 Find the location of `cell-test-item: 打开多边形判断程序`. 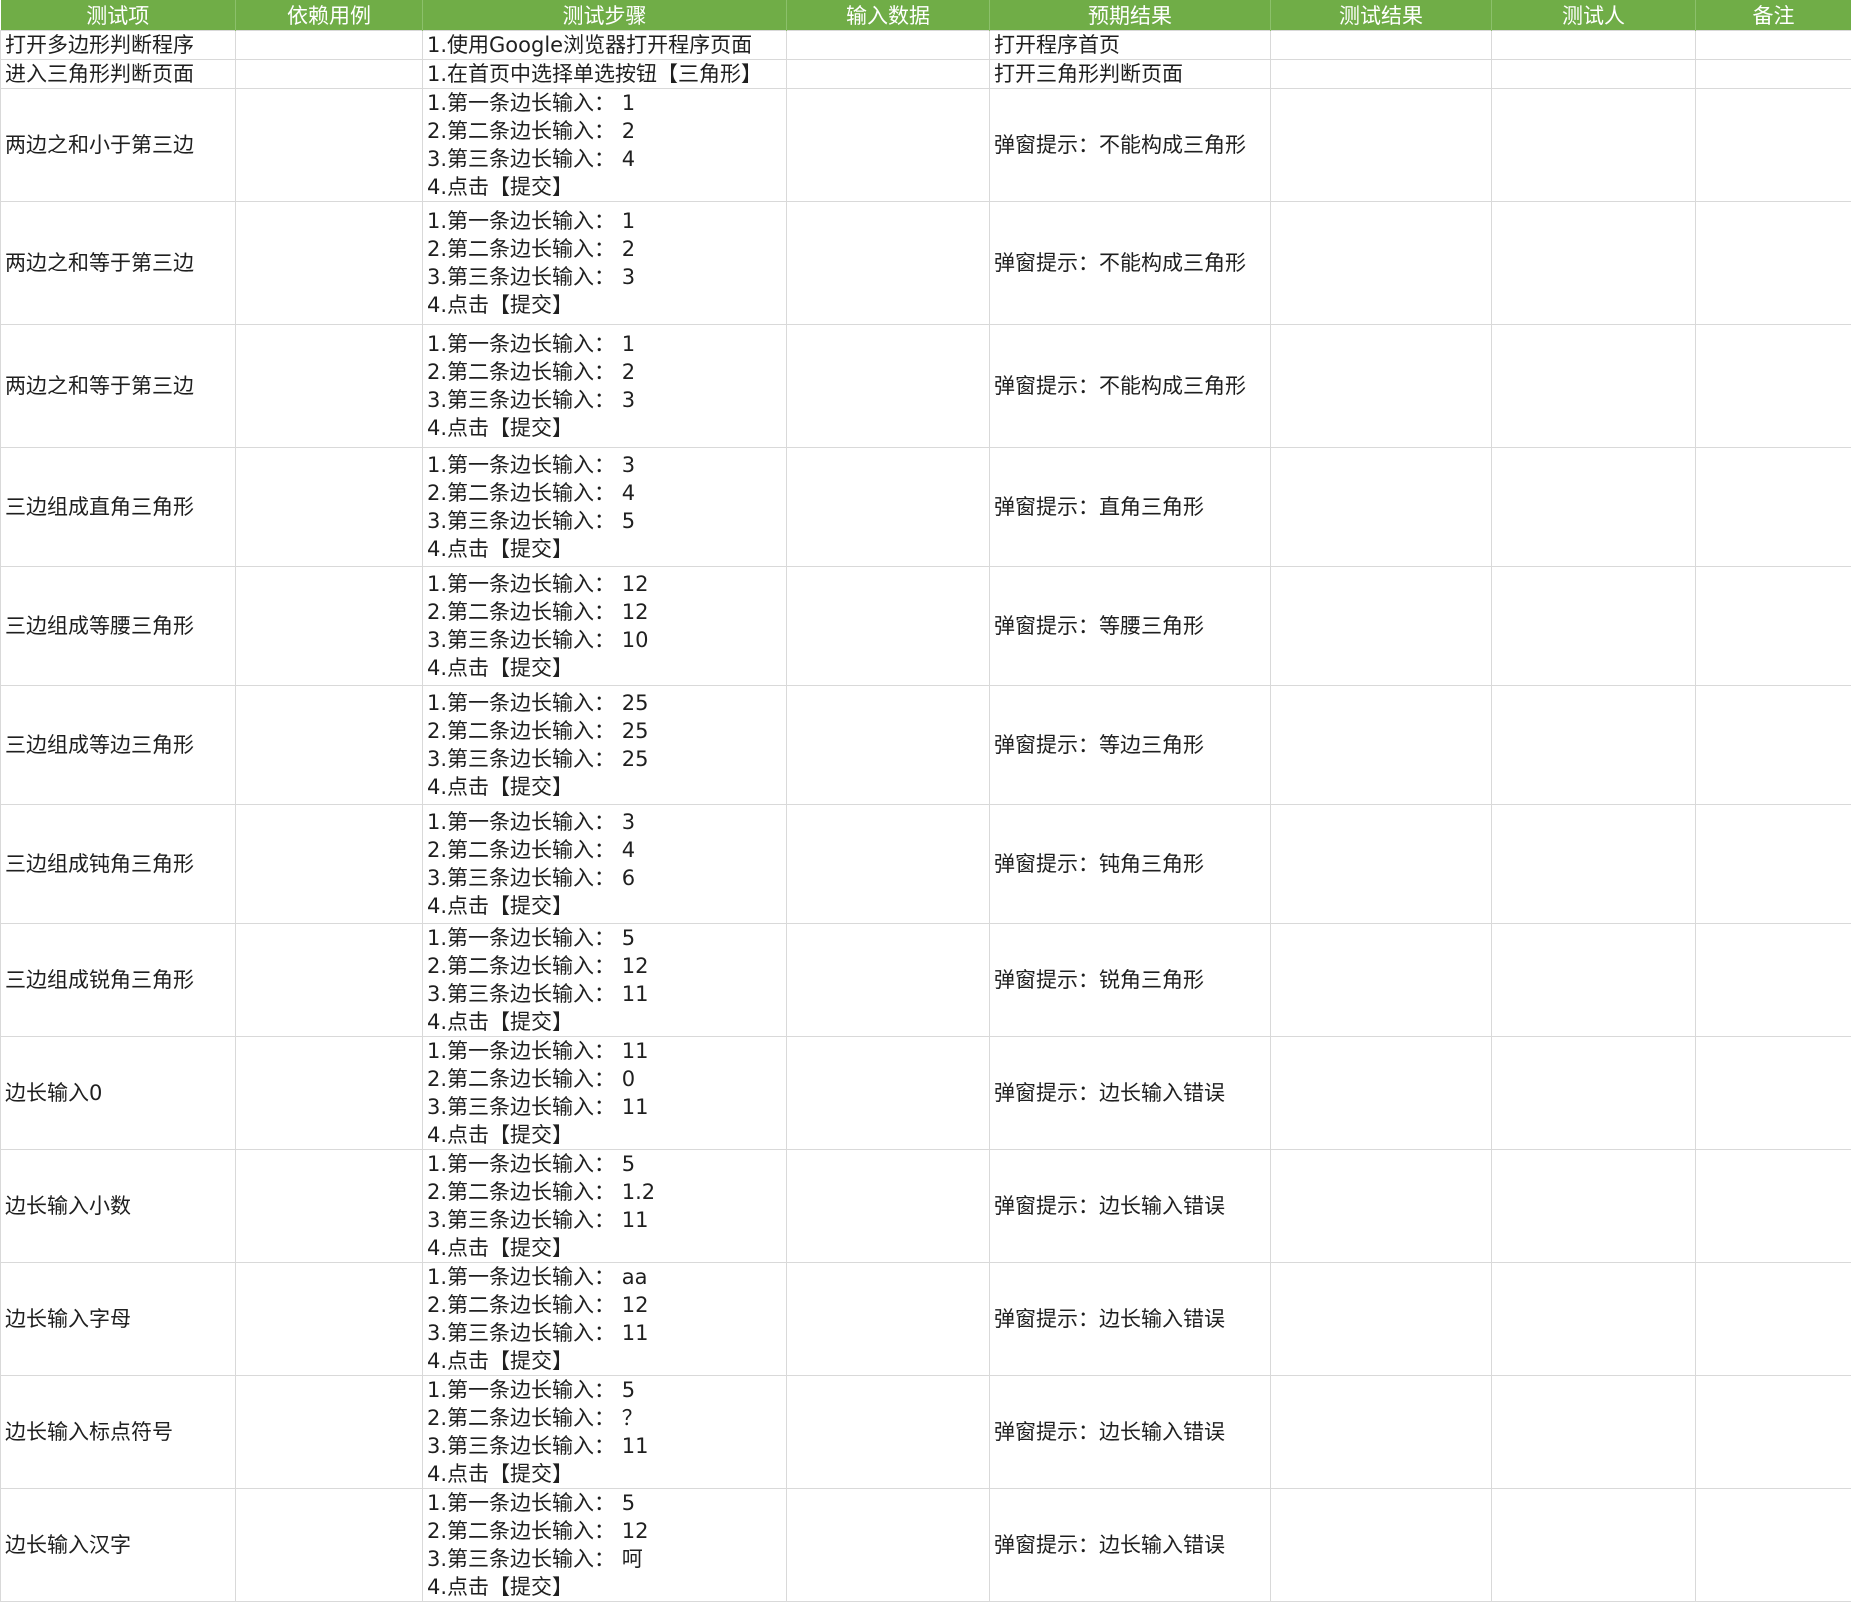

cell-test-item: 打开多边形判断程序 is located at coordinates (118, 45).